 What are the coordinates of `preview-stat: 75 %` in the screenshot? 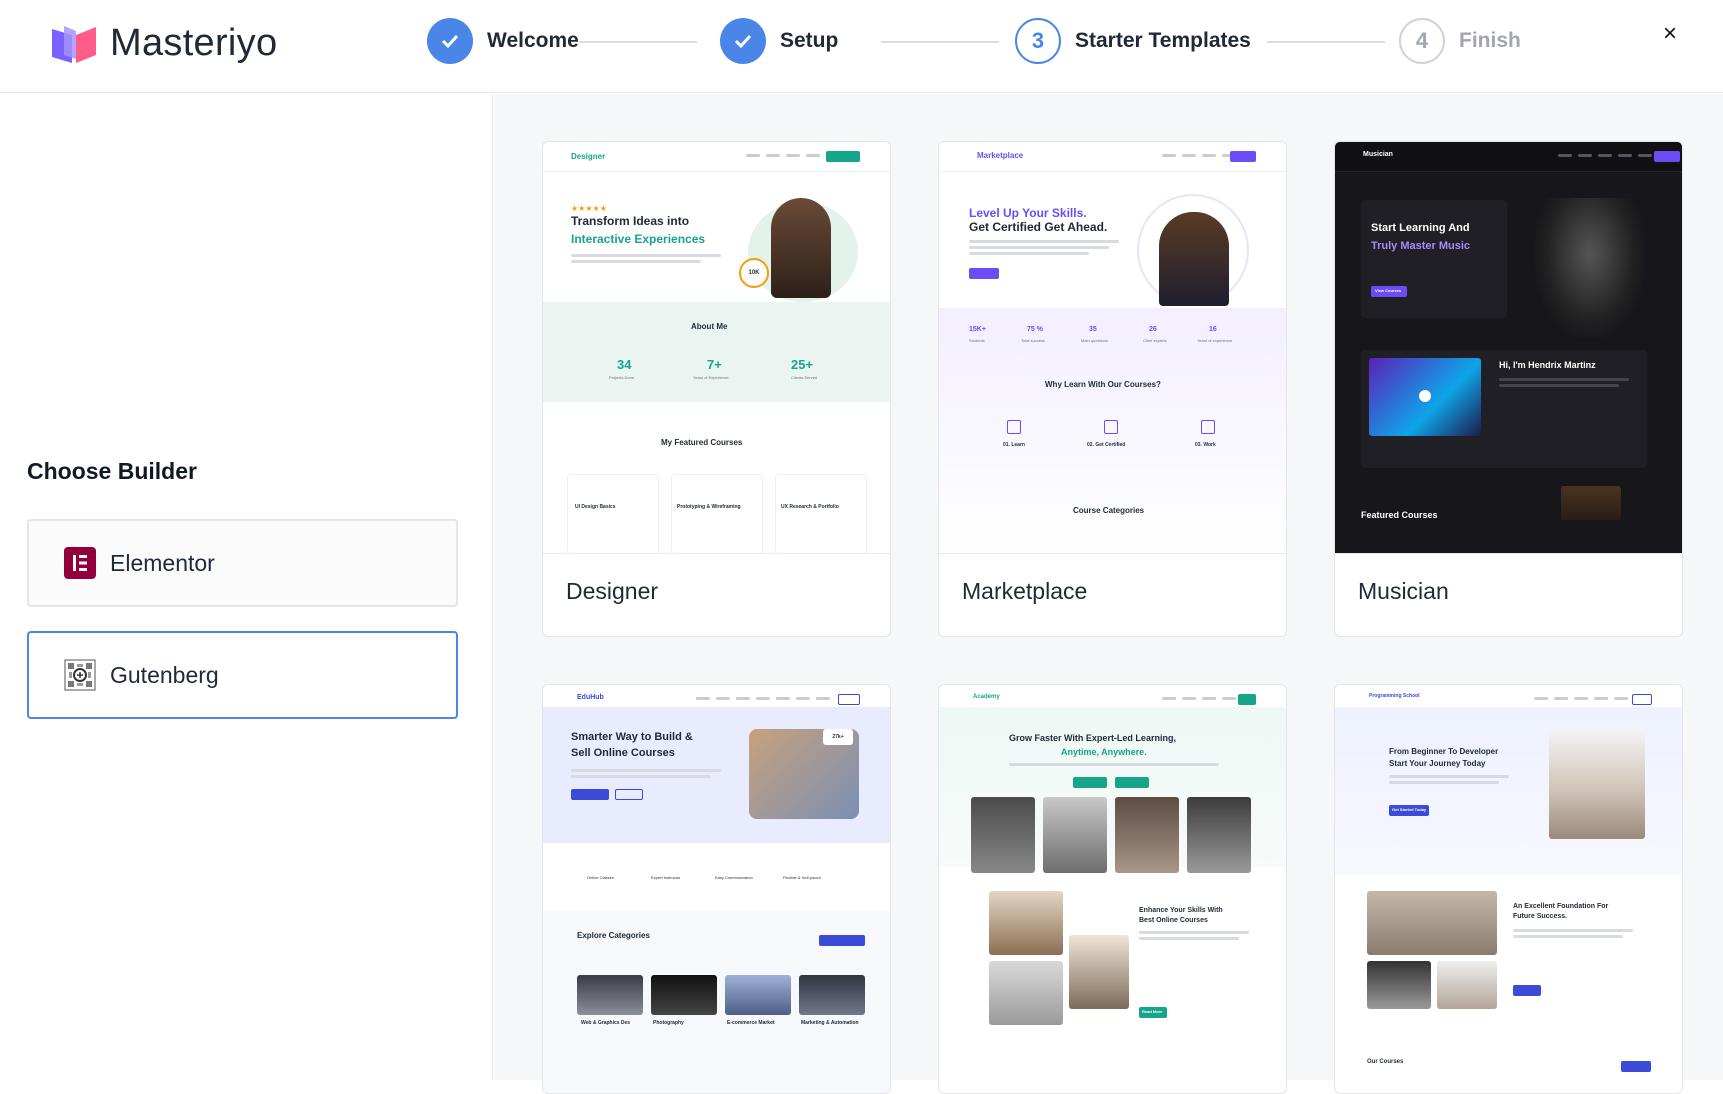 It's located at (1035, 329).